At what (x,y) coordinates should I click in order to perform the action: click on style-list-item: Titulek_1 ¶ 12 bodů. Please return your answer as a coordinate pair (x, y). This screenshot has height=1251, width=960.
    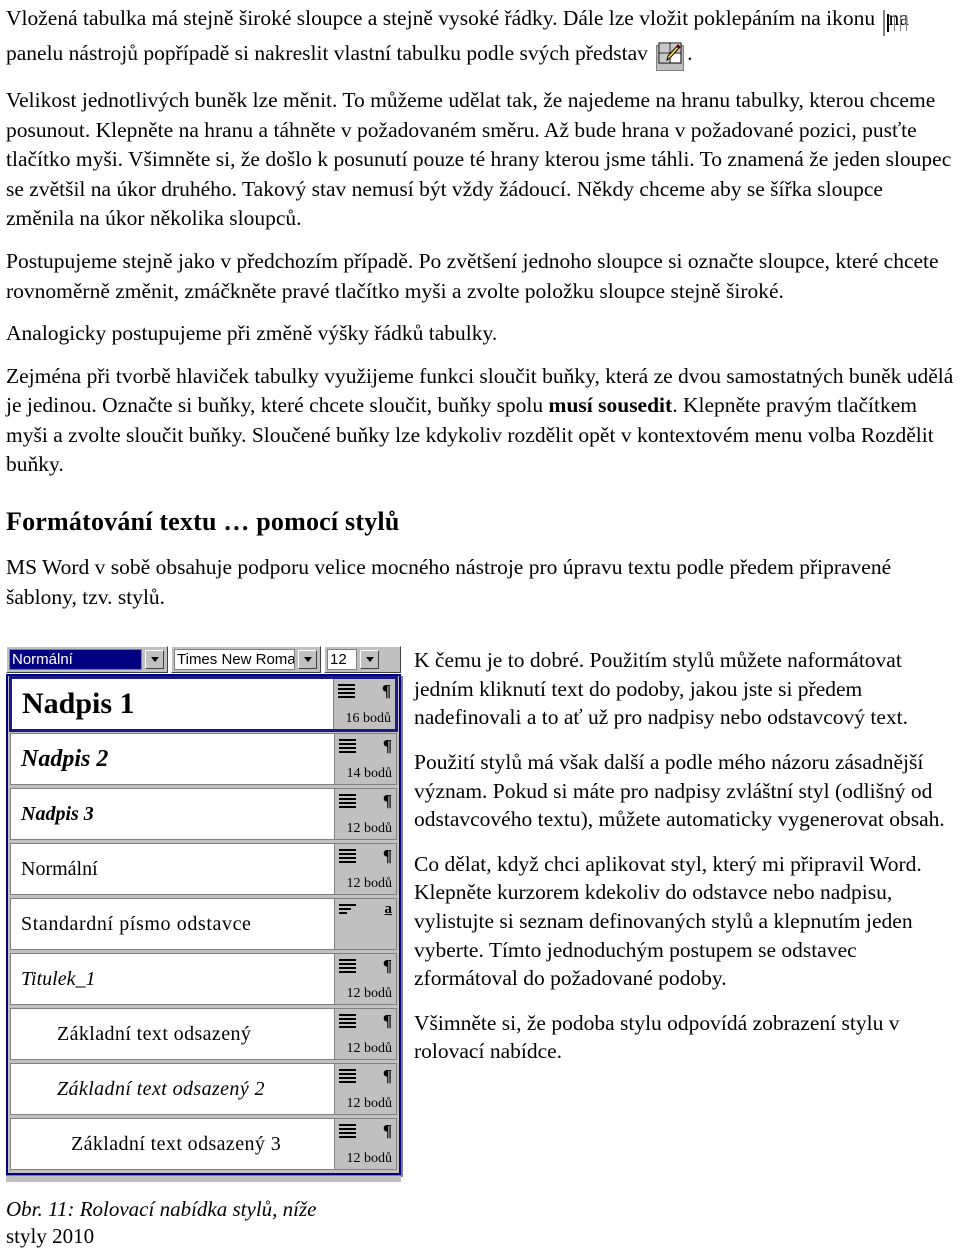
    Looking at the image, I should click on (203, 979).